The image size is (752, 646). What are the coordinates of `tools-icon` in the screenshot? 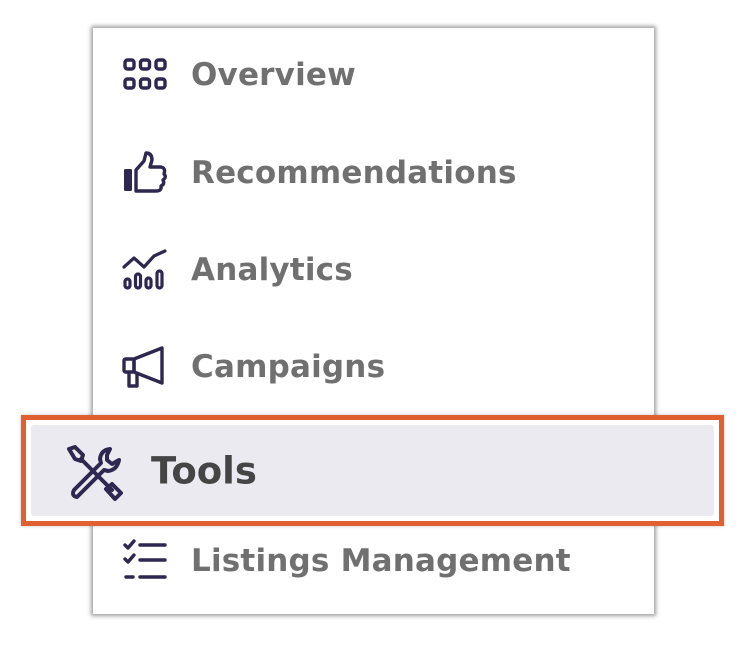 It's located at (95, 473).